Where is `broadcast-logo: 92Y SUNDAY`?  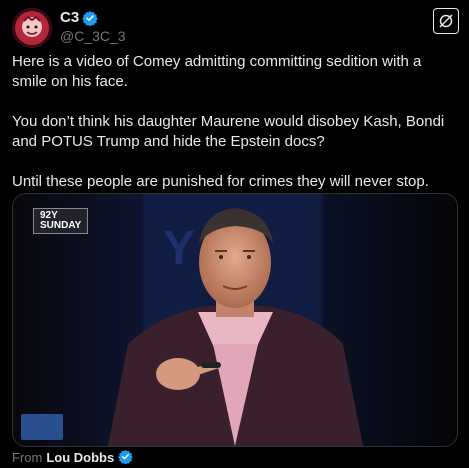
broadcast-logo: 92Y SUNDAY is located at coordinates (61, 221).